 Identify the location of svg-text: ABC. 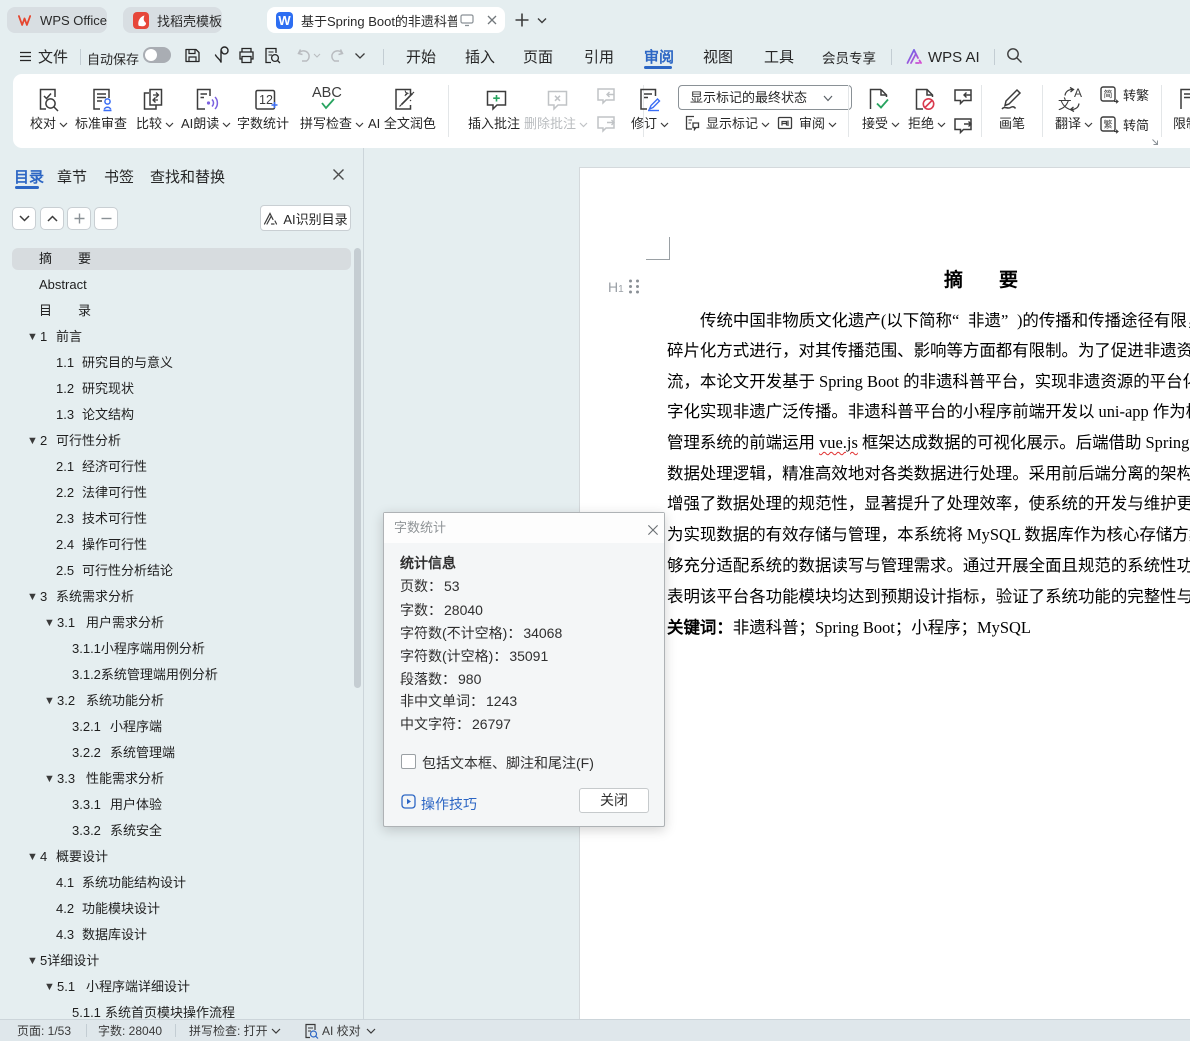
(327, 93).